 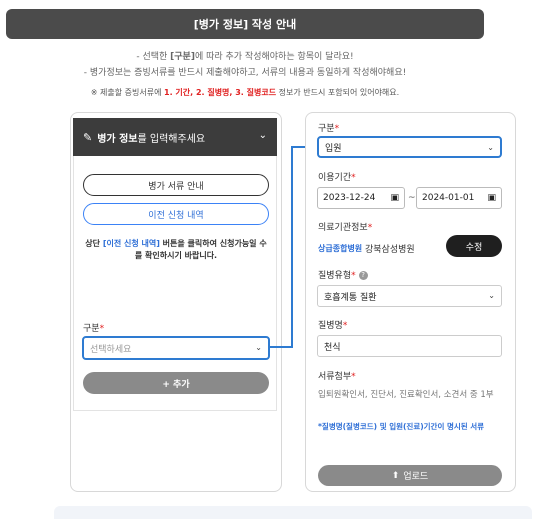 What do you see at coordinates (406, 395) in the screenshot?
I see `doc-attach-description: 입퇴원확인서, 진단서, 진료확인서, 소견서 중 1부` at bounding box center [406, 395].